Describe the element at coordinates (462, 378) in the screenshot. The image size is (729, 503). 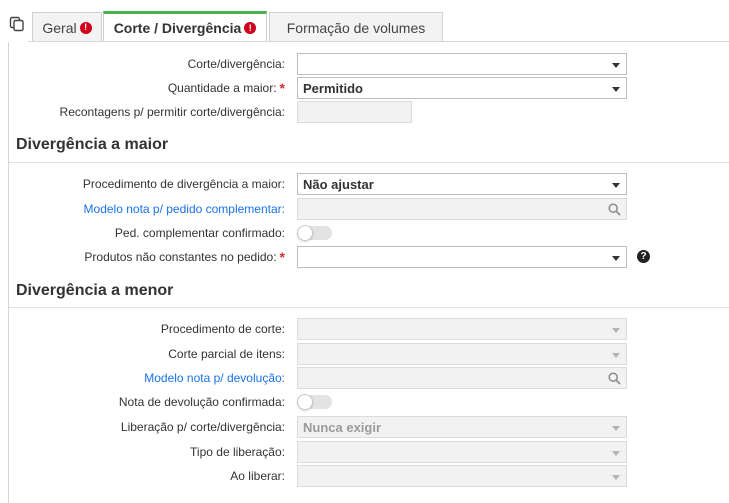
I see `modelo-nota-devolucao-lookup` at that location.